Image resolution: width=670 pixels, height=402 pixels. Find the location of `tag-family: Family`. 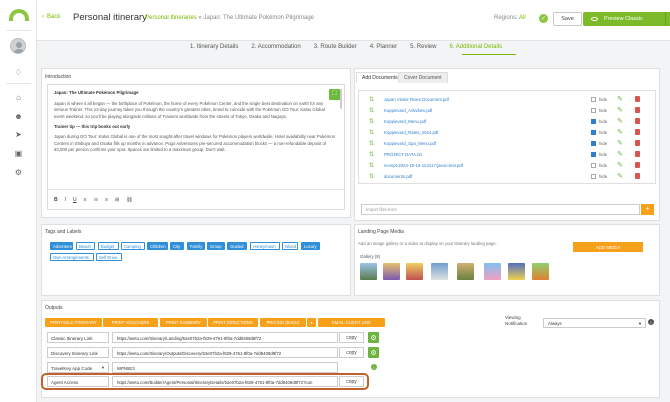

tag-family: Family is located at coordinates (196, 246).